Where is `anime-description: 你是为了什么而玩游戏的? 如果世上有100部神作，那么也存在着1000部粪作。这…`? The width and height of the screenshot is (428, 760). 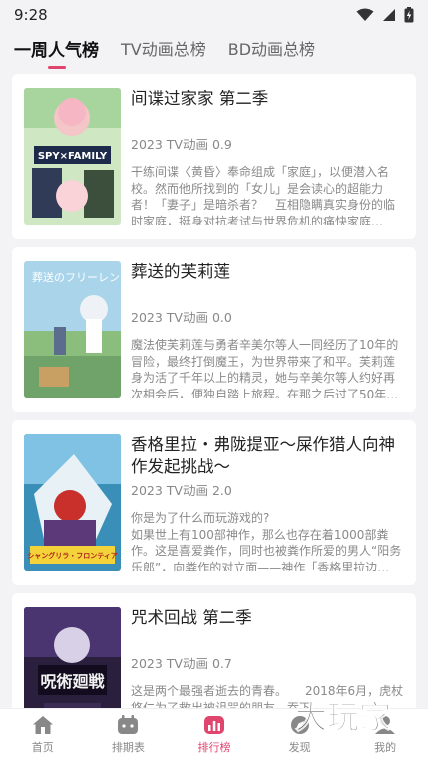 anime-description: 你是为了什么而玩游戏的? 如果世上有100部神作，那么也存在着1000部粪作。这… is located at coordinates (266, 541).